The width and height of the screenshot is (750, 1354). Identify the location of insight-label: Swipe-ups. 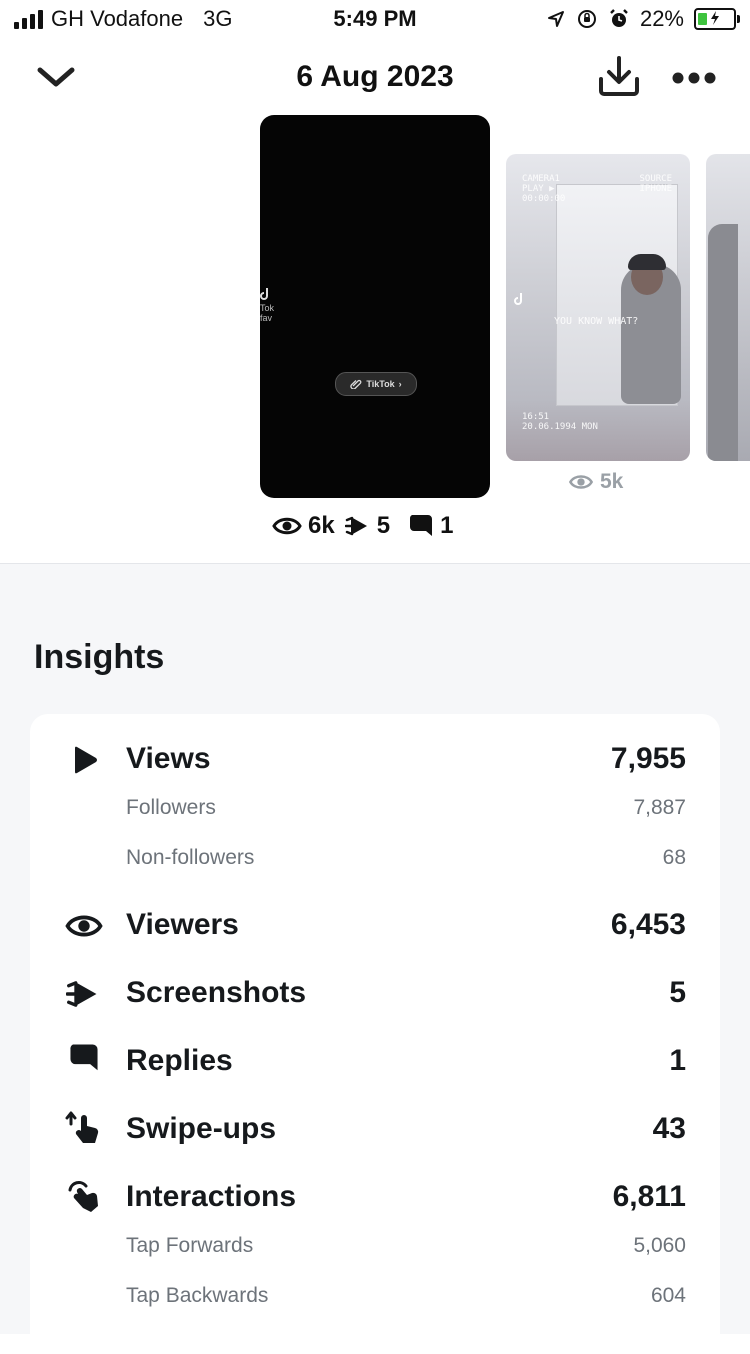
(201, 1128).